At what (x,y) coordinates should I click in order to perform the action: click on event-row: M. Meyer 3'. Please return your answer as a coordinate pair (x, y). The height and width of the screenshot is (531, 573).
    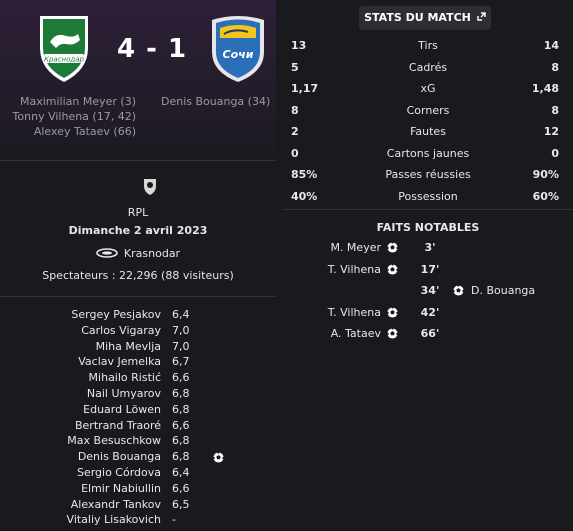
    Looking at the image, I should click on (428, 248).